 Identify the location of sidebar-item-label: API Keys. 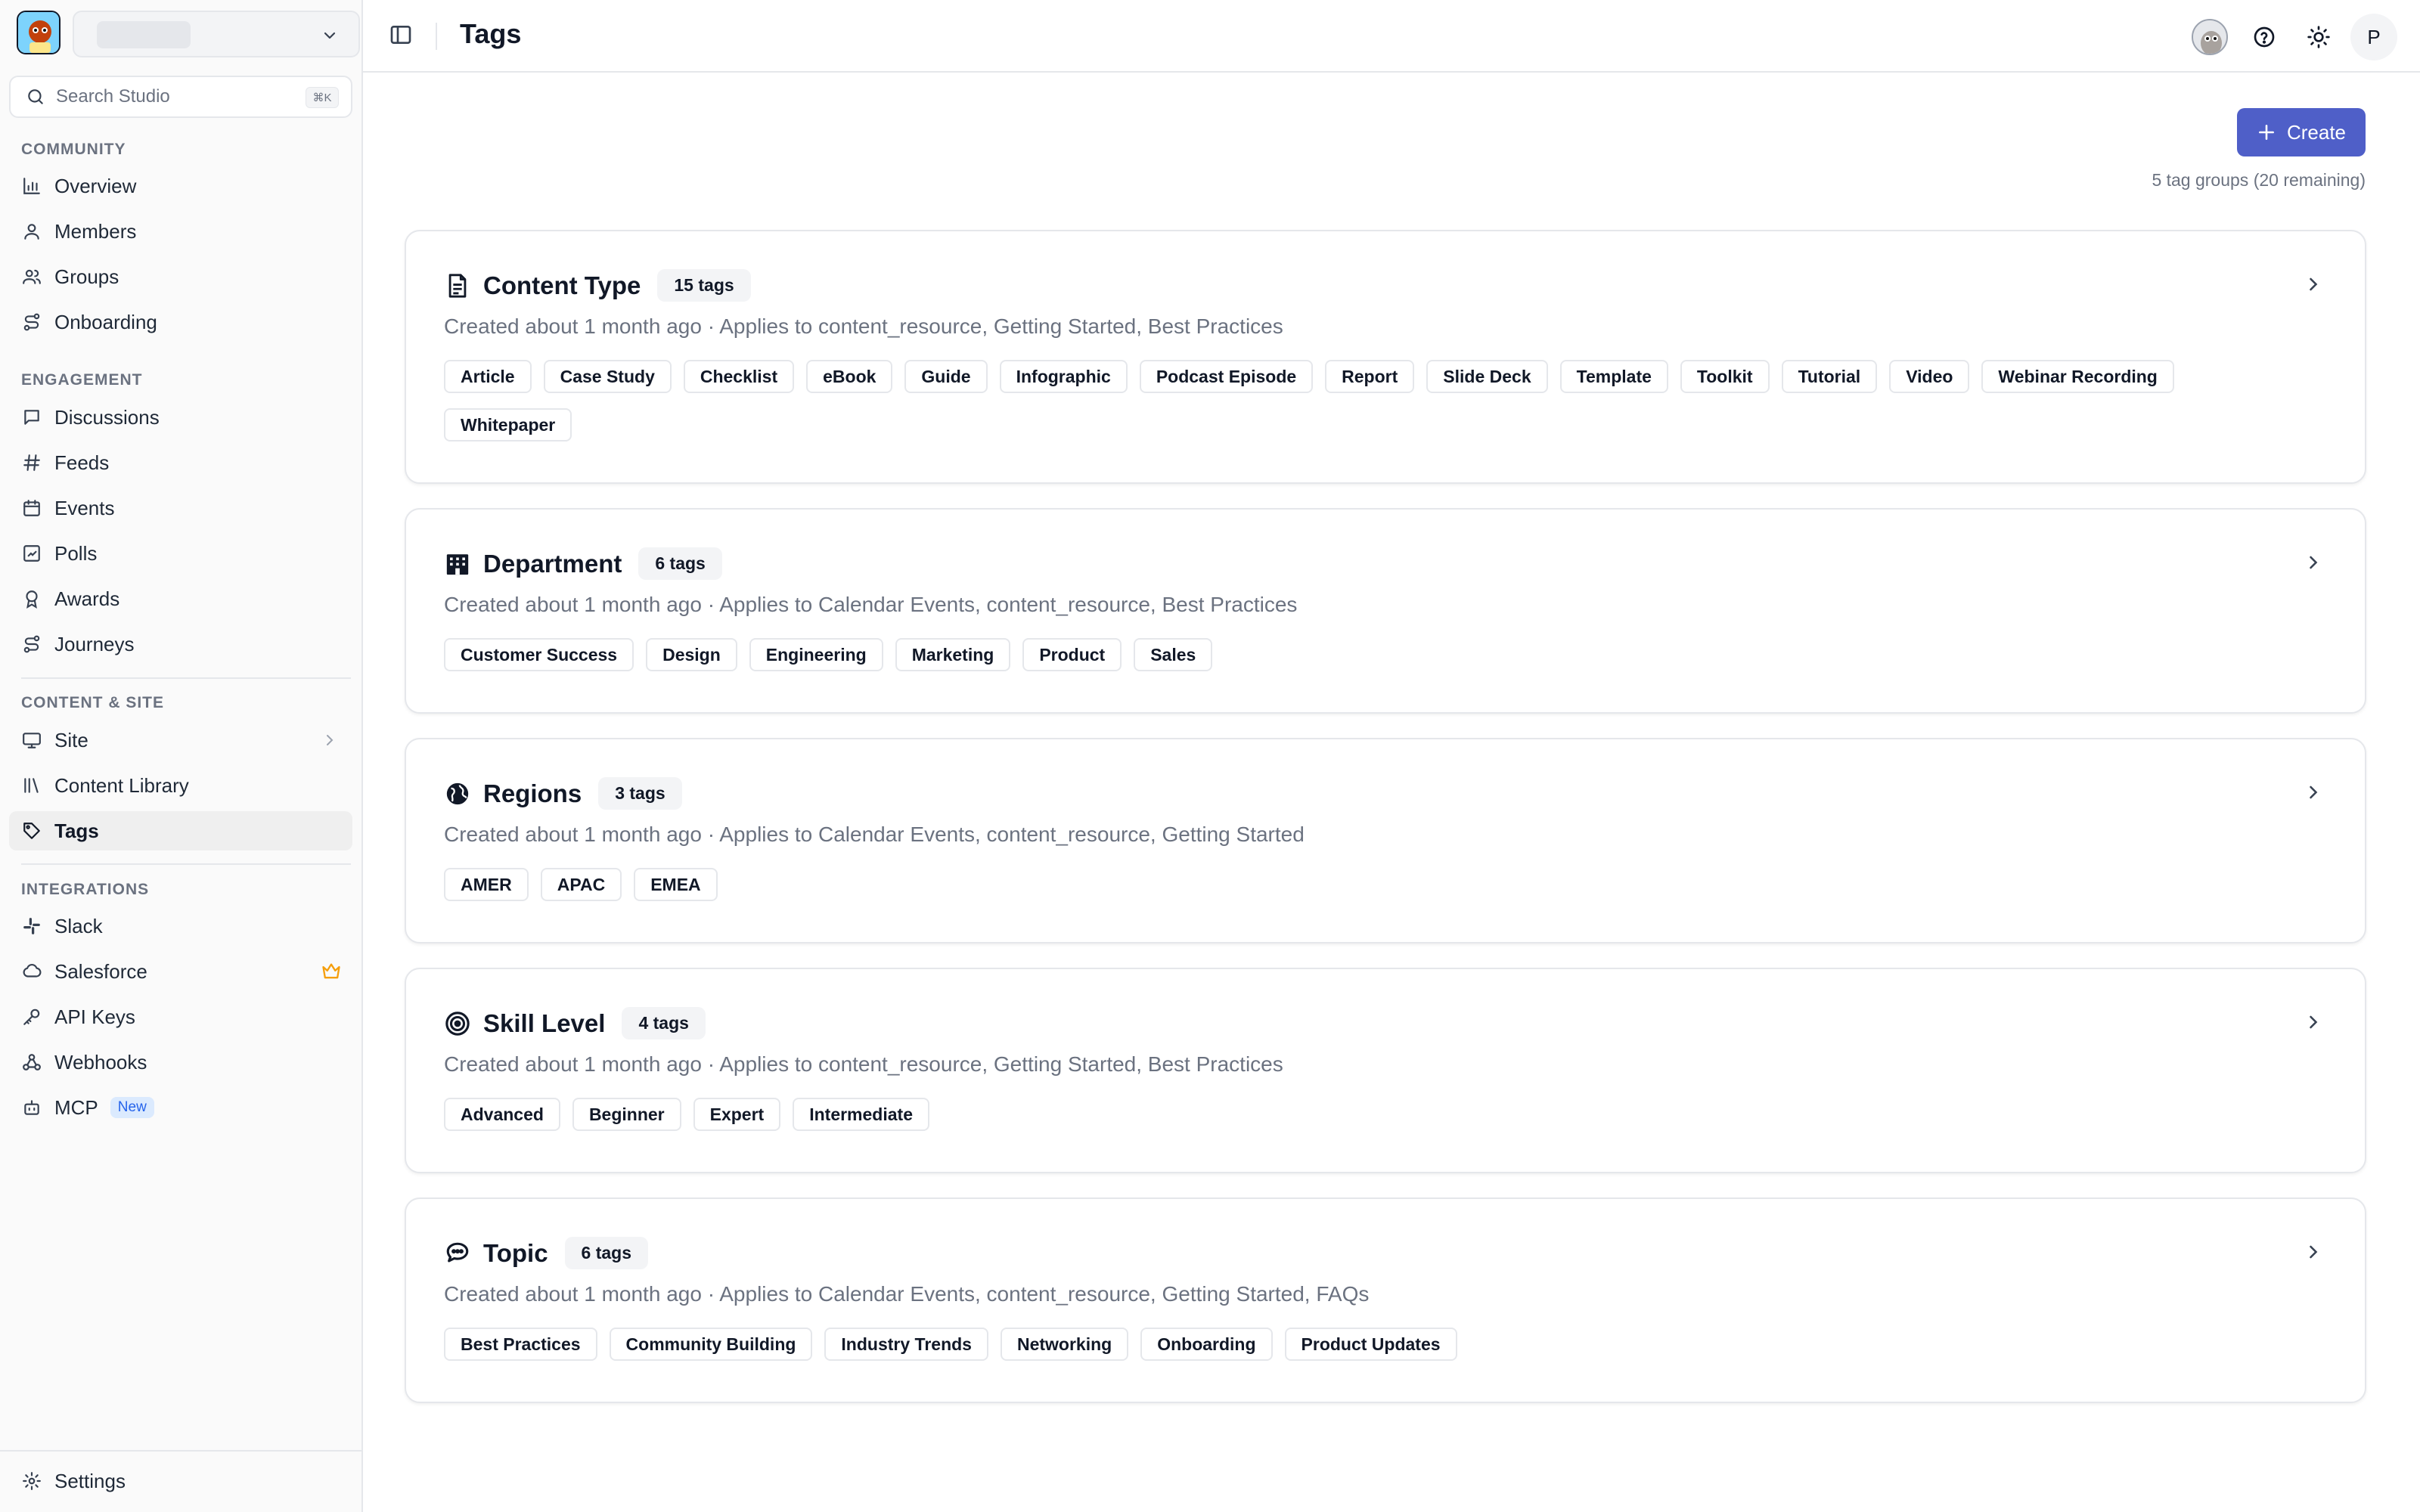
(94, 1016).